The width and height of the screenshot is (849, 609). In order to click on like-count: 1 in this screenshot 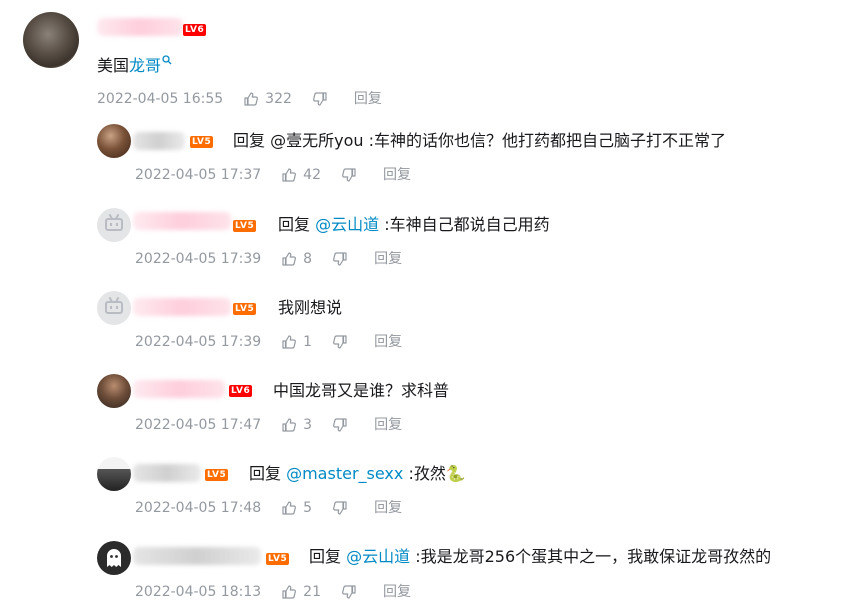, I will do `click(308, 342)`.